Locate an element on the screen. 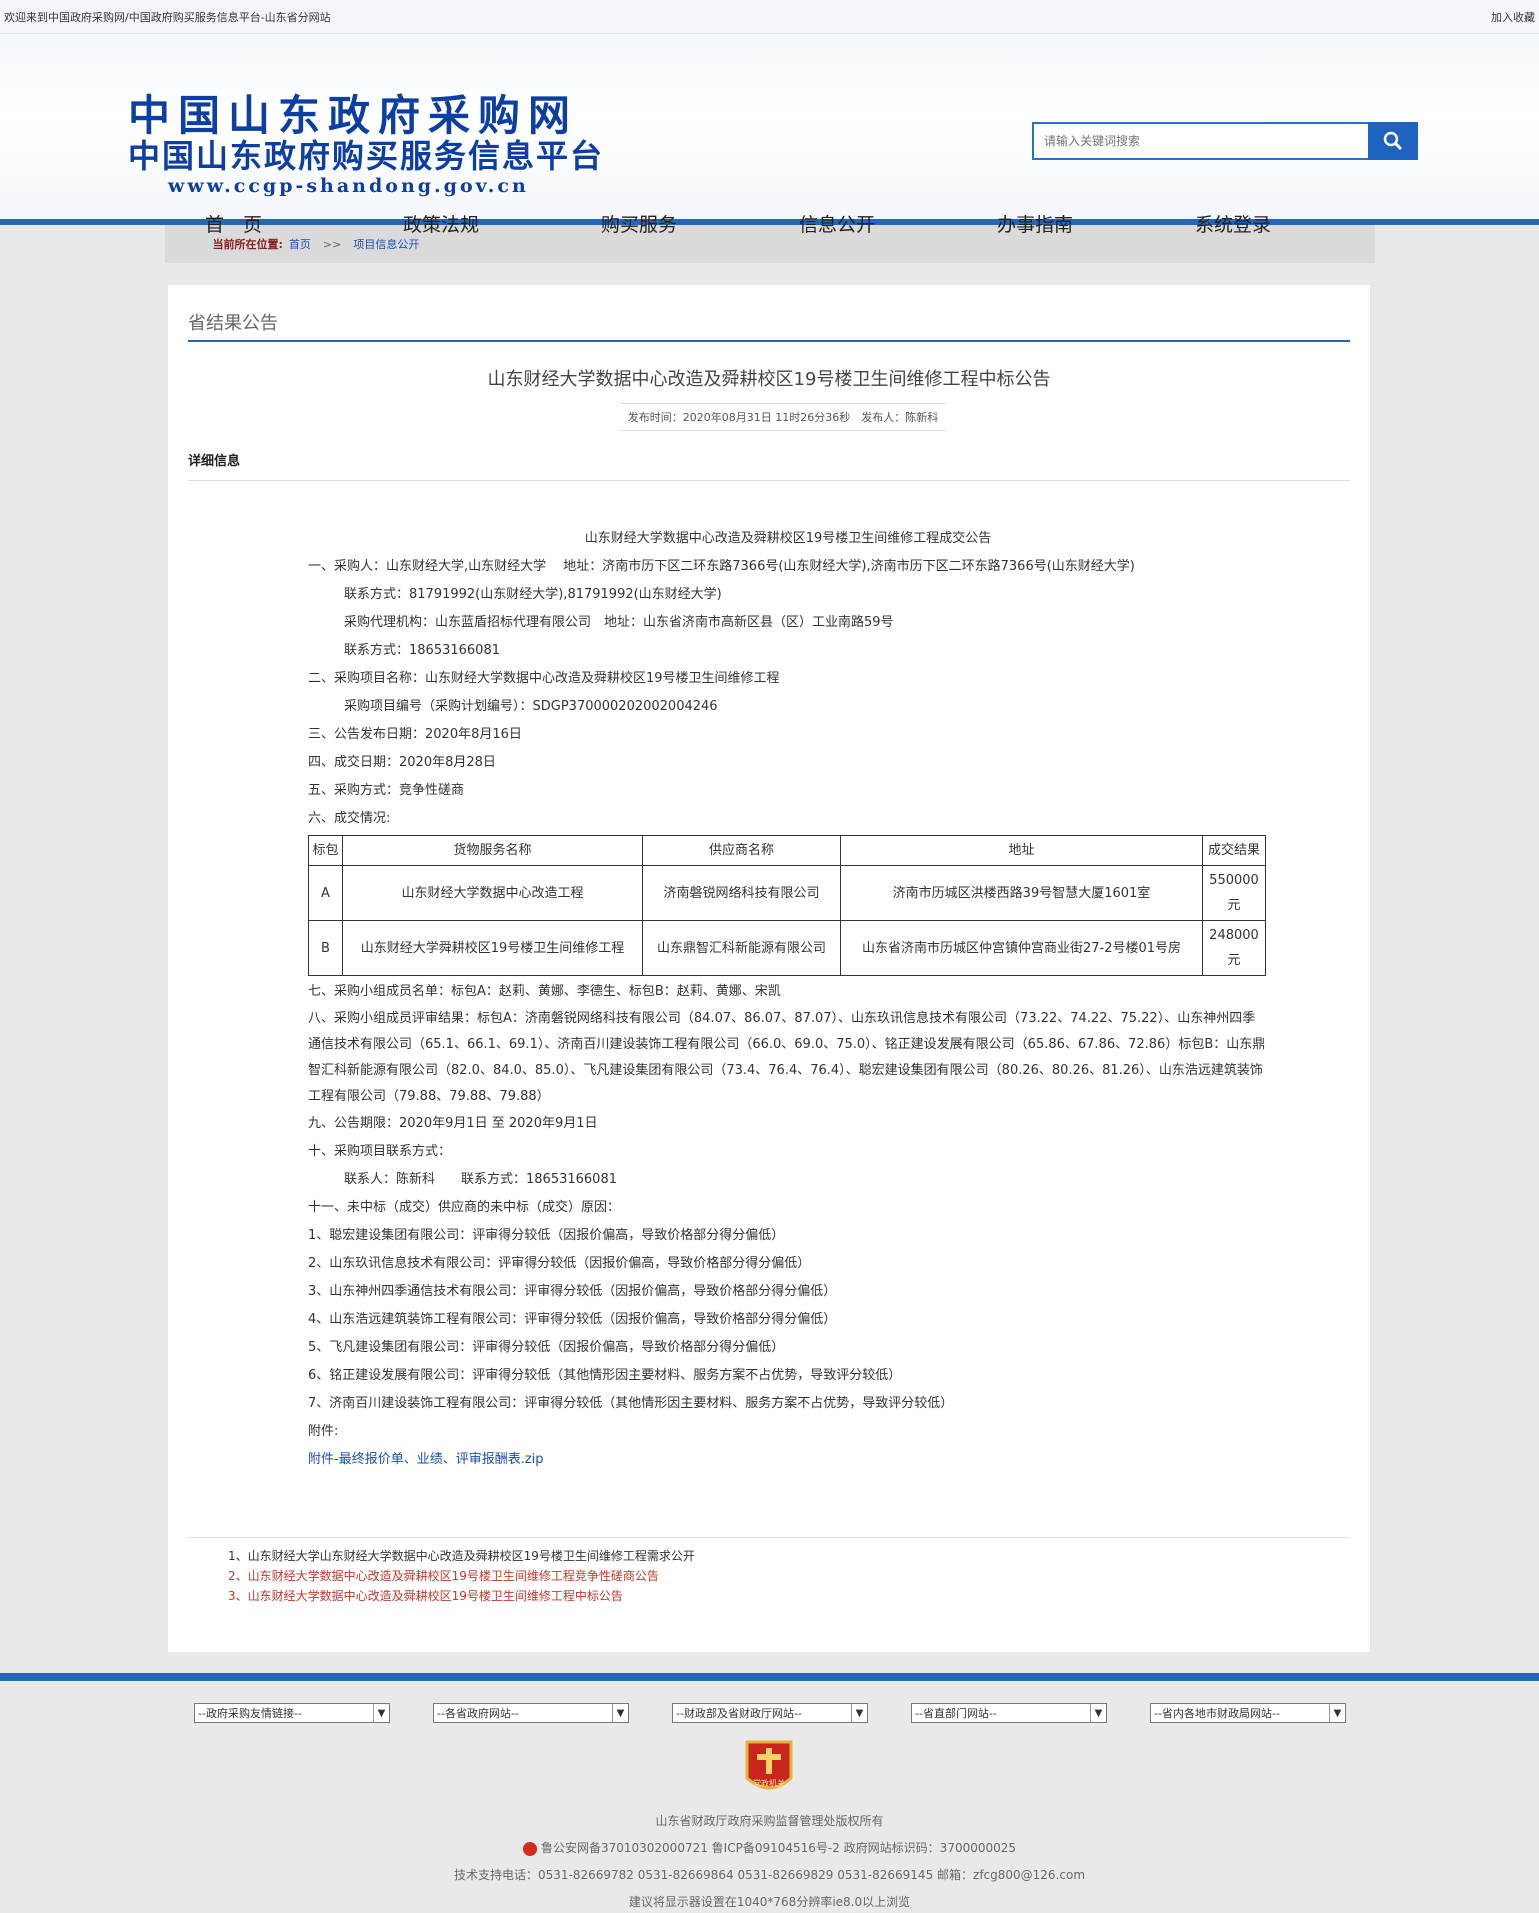  table-cell: 山东财经大学数据中心改造工程 is located at coordinates (492, 893).